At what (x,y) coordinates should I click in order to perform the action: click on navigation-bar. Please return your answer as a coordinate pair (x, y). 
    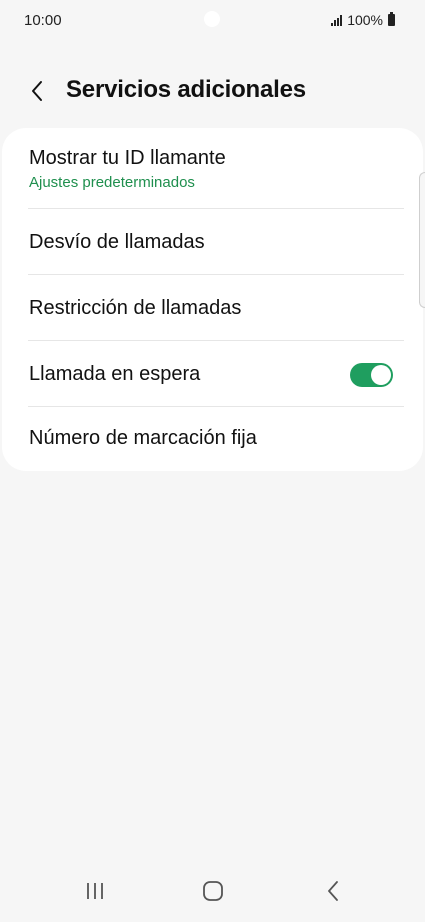
    Looking at the image, I should click on (212, 892).